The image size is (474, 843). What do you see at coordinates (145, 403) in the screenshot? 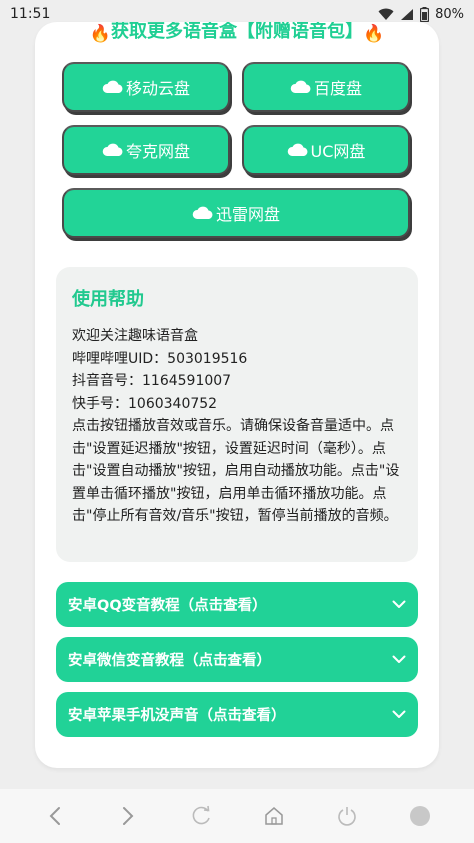
I see `help-line: 快手号：1060340752` at bounding box center [145, 403].